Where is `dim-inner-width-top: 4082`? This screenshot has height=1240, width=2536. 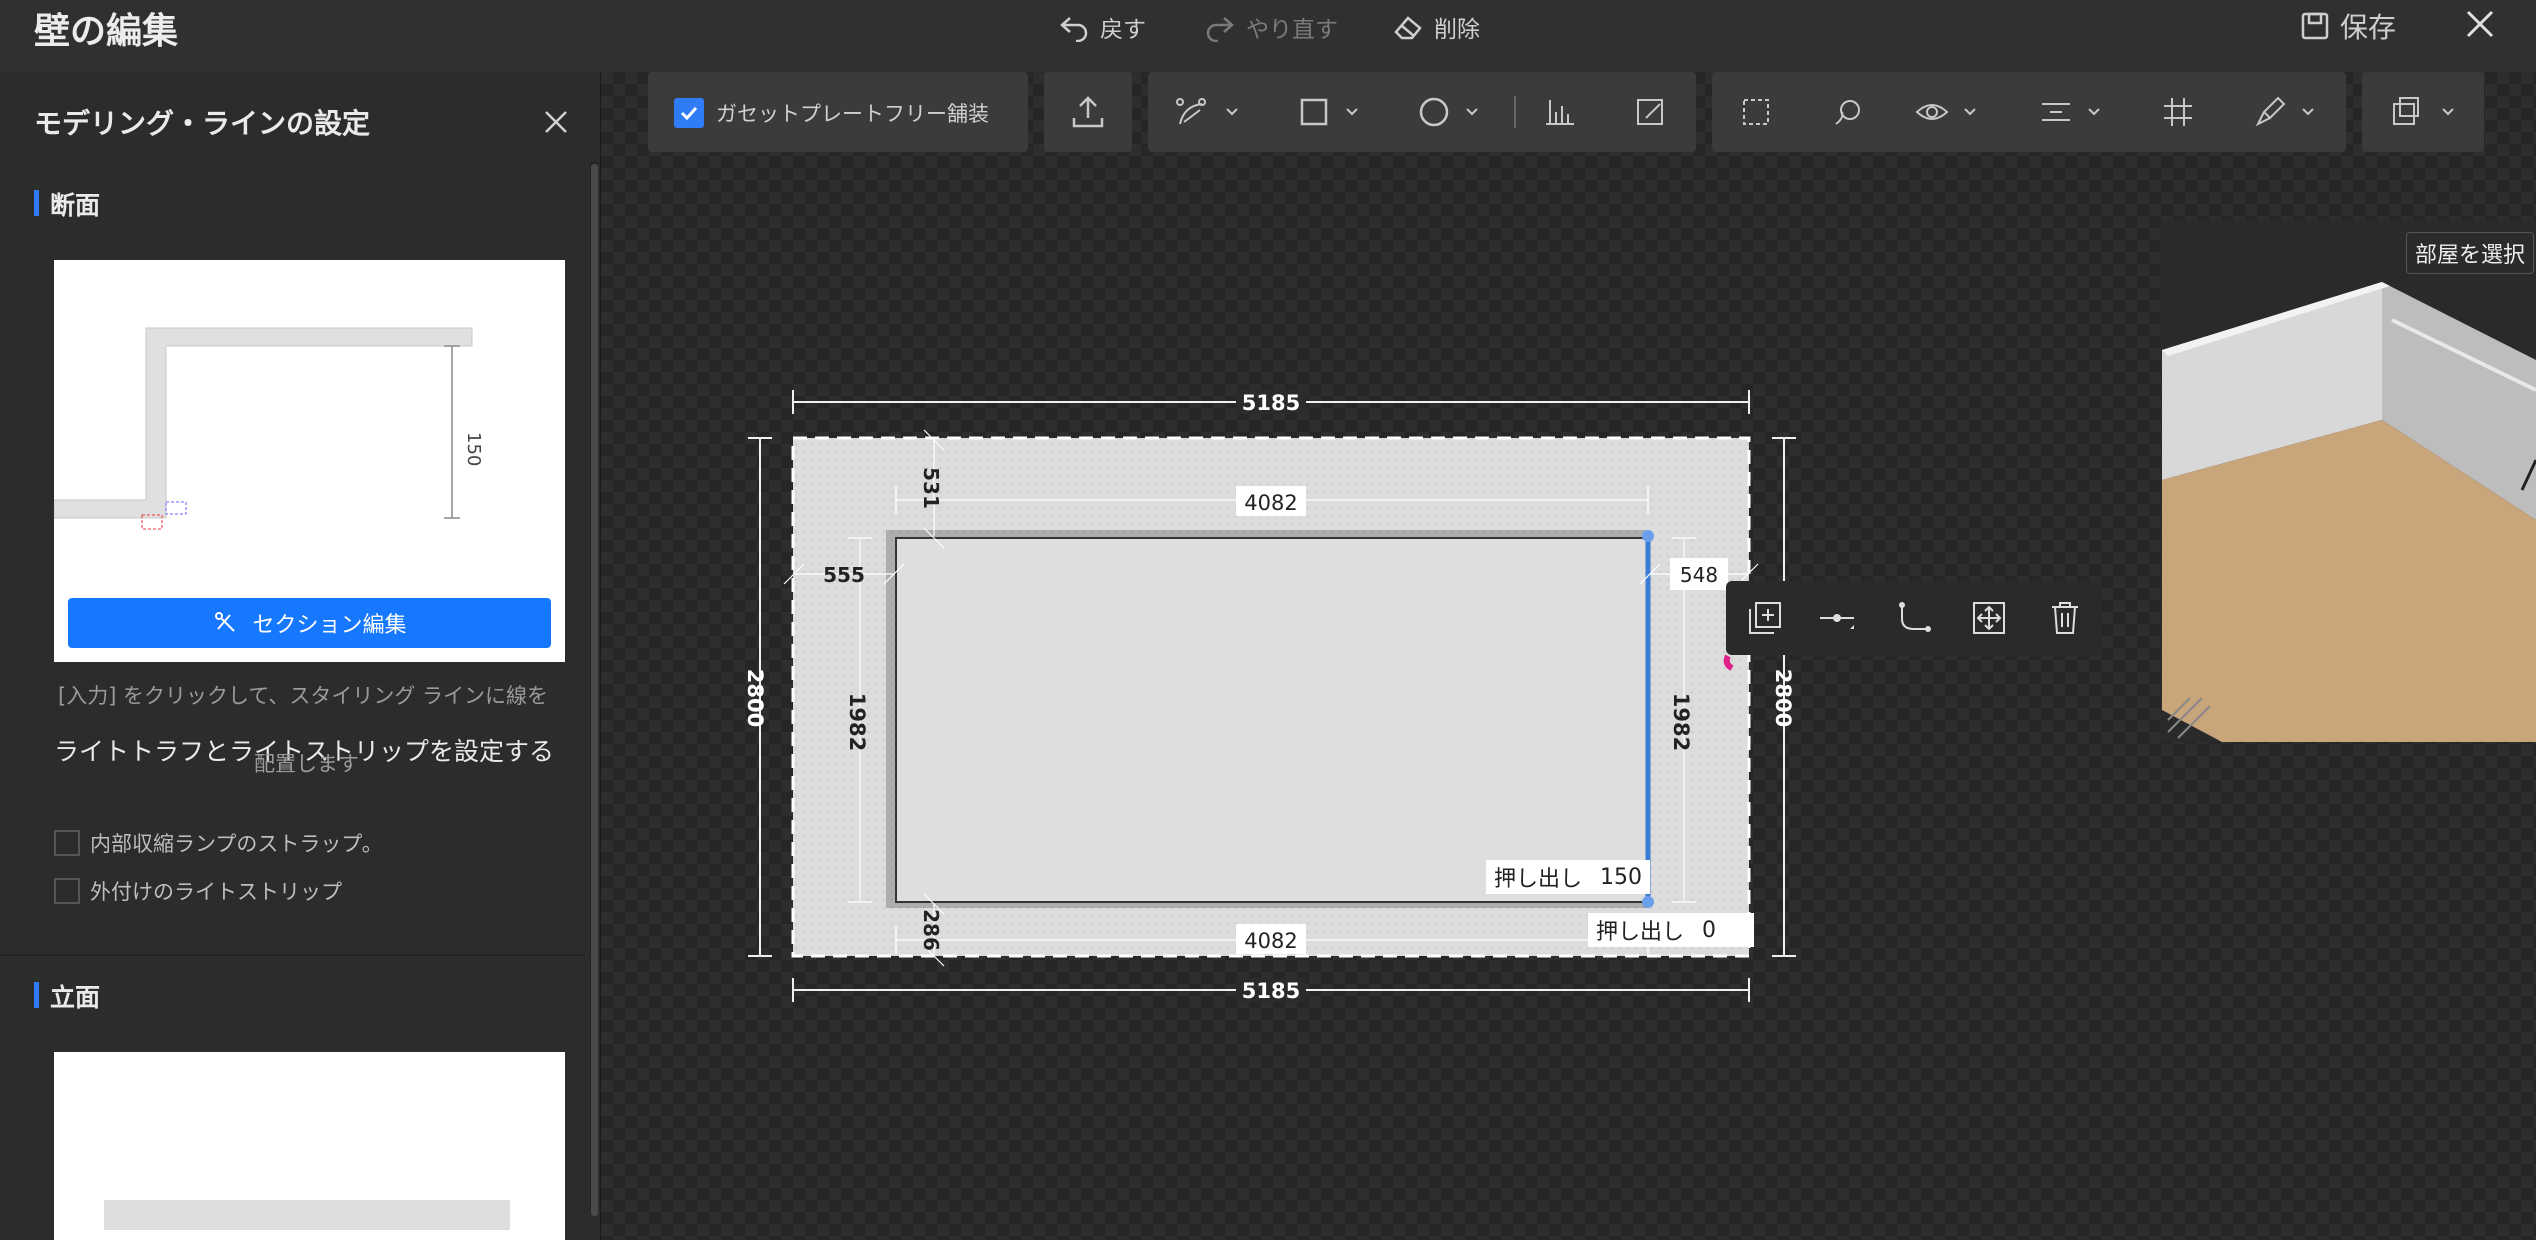
dim-inner-width-top: 4082 is located at coordinates (1270, 503).